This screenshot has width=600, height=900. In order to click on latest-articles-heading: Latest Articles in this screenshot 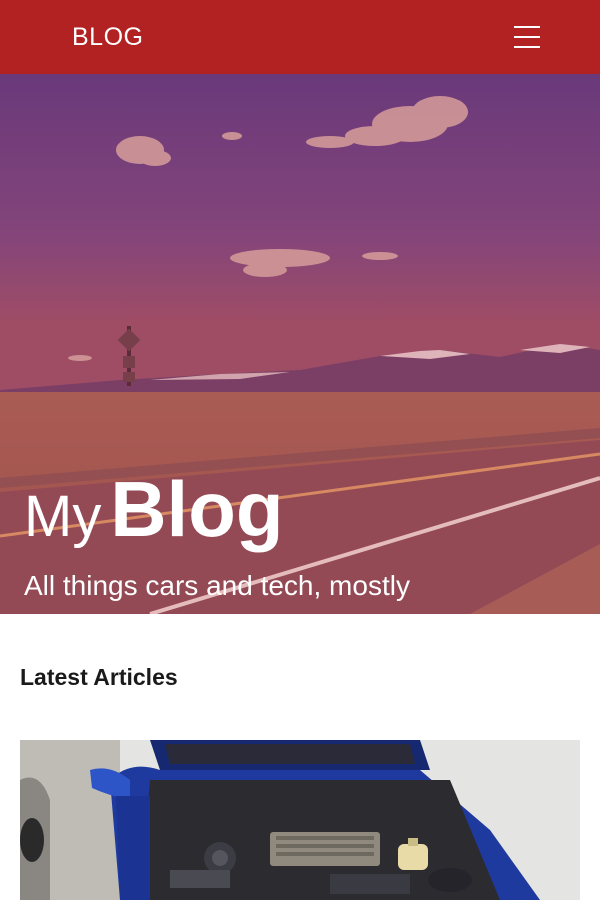, I will do `click(99, 677)`.